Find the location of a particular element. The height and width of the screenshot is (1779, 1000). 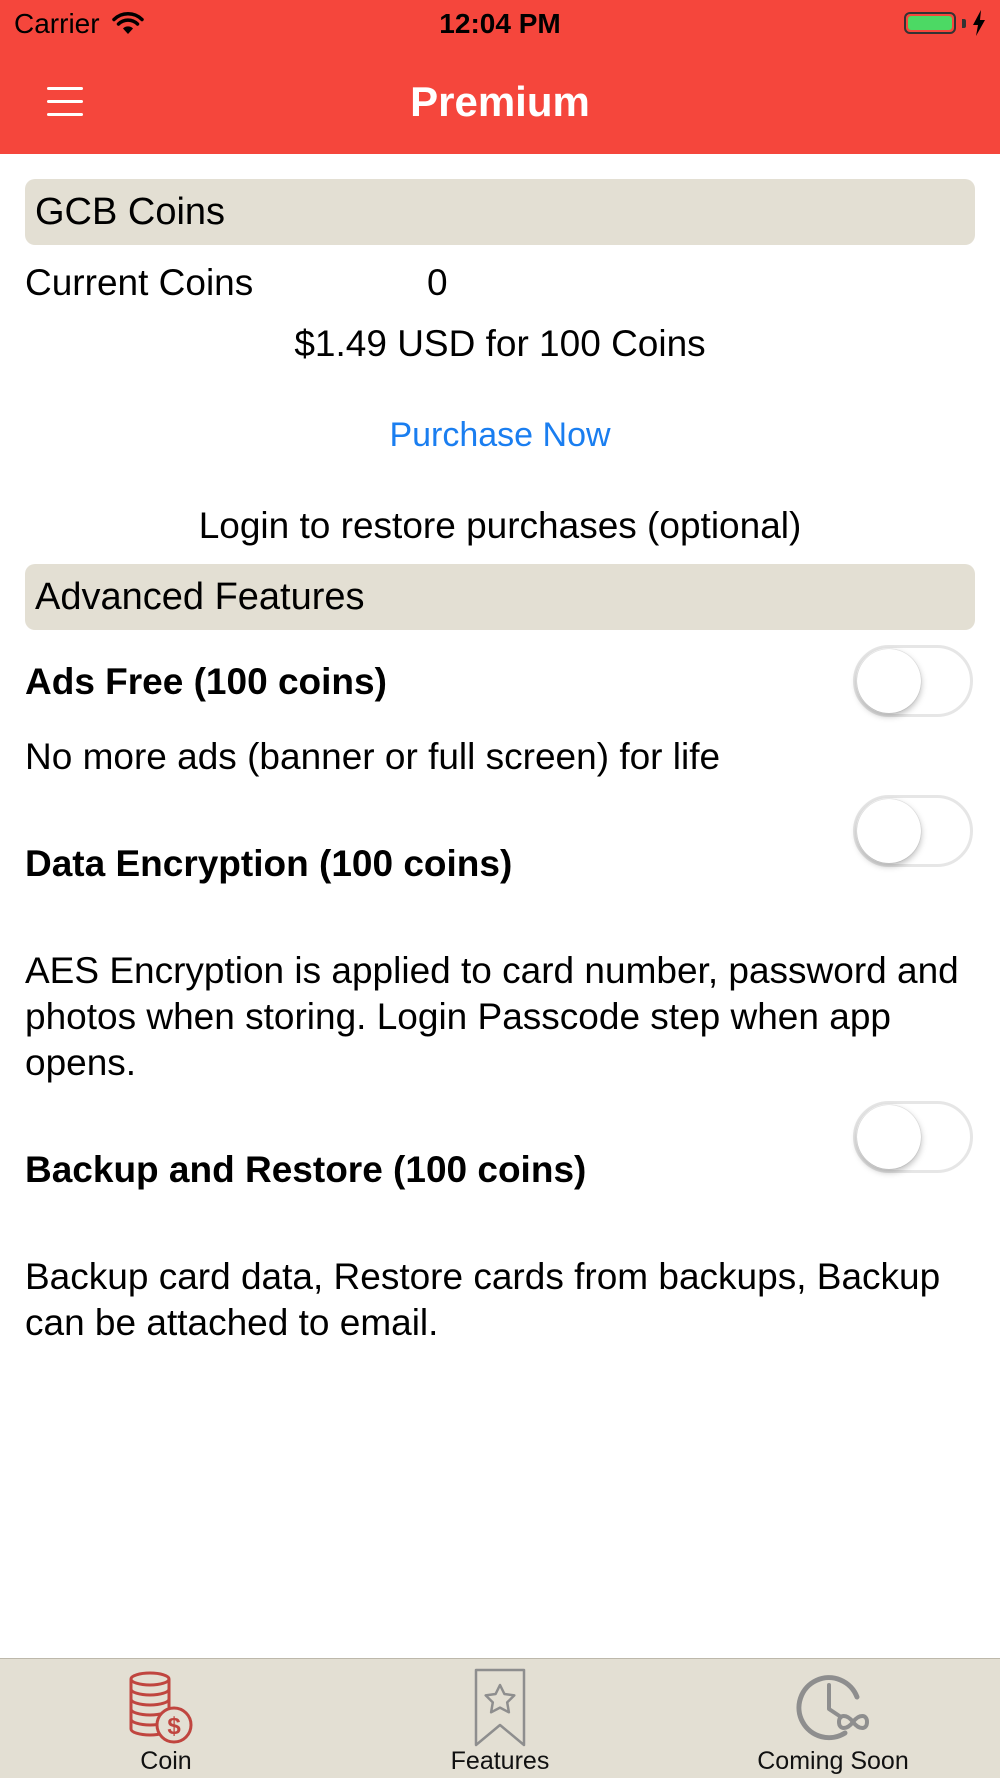

current-coins-label: Current Coins is located at coordinates (139, 282).